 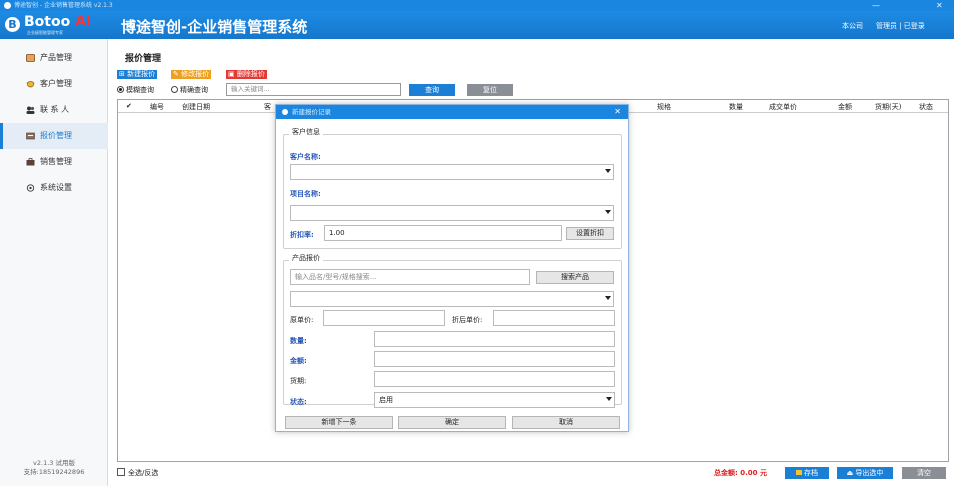 I want to click on sidebar-item-label: 产品管理, so click(x=56, y=57).